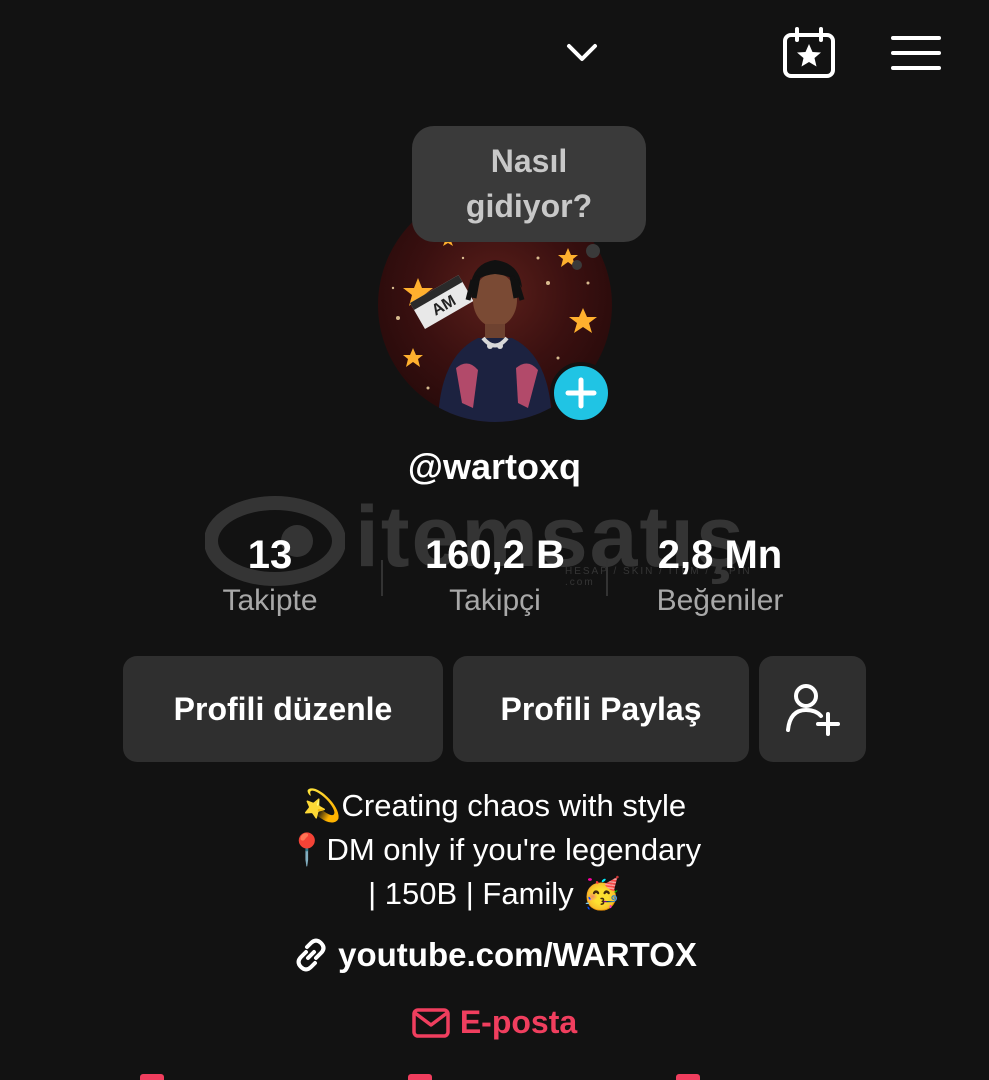 This screenshot has width=989, height=1080. I want to click on chevron-down-icon, so click(582, 52).